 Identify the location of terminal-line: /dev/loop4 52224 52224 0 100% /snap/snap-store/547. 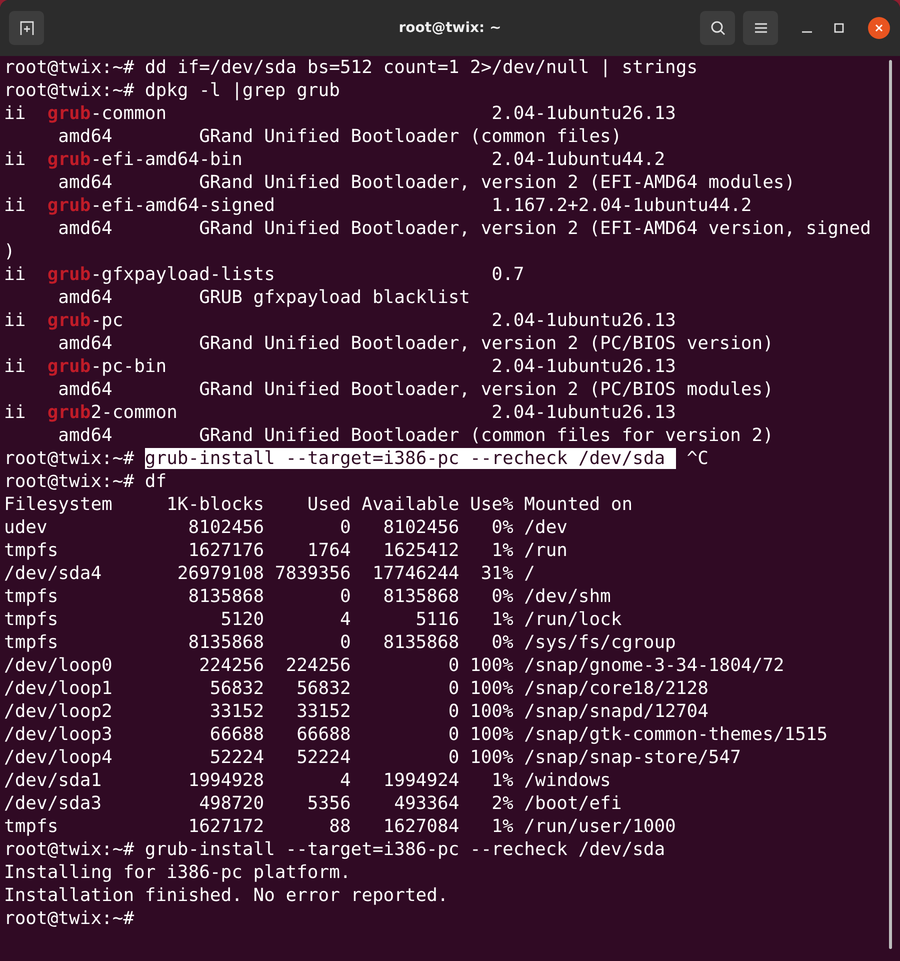
(372, 757).